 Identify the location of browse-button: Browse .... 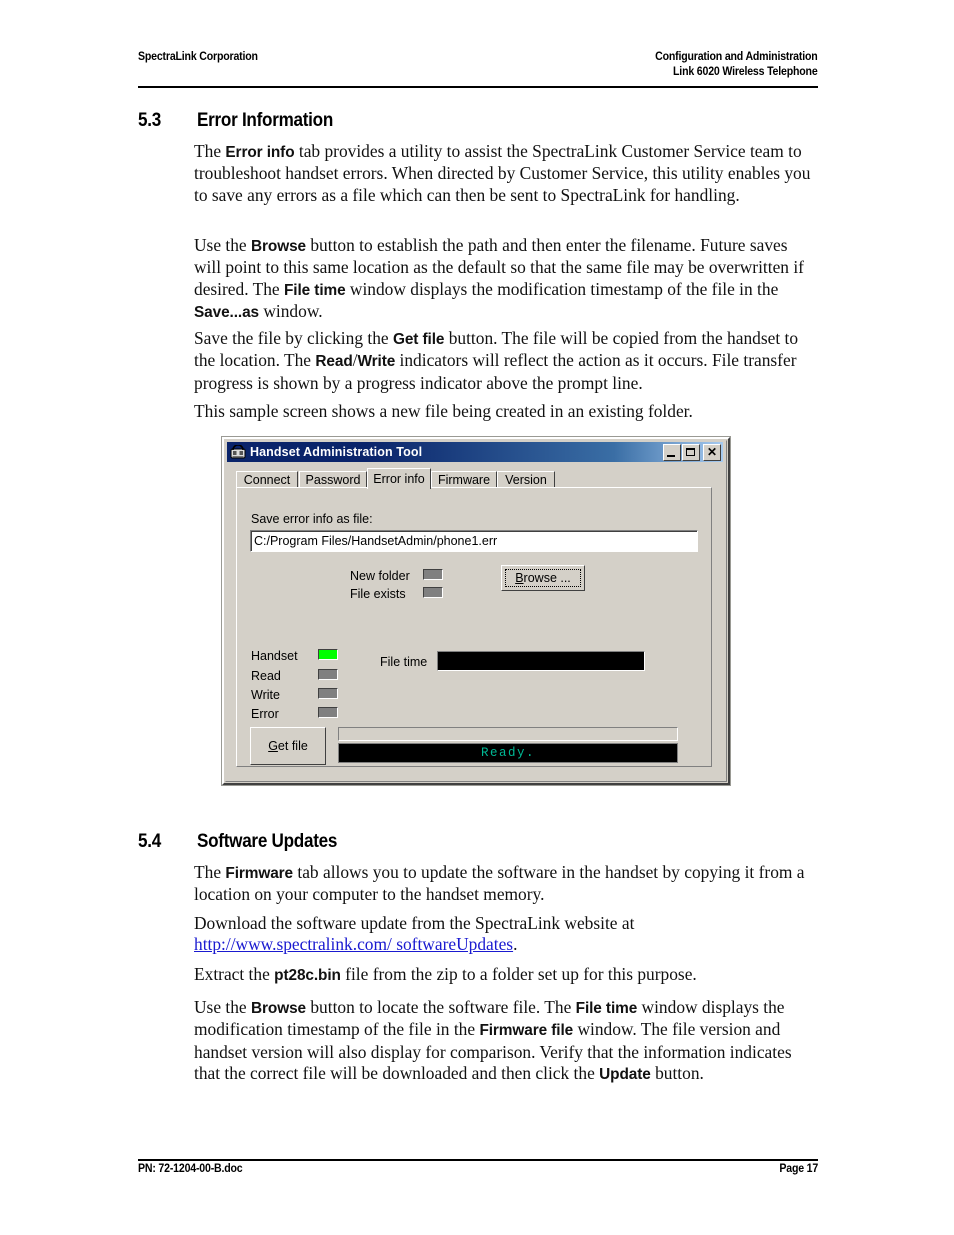
(543, 578).